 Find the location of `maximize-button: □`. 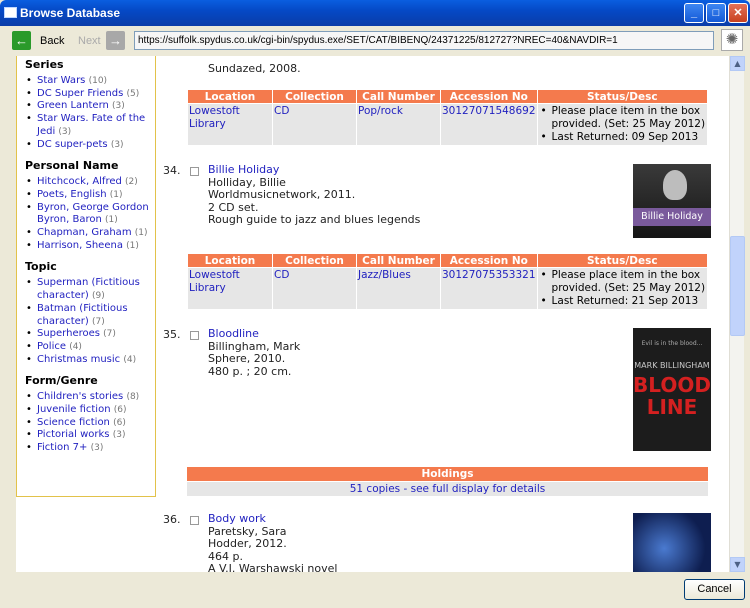

maximize-button: □ is located at coordinates (716, 13).